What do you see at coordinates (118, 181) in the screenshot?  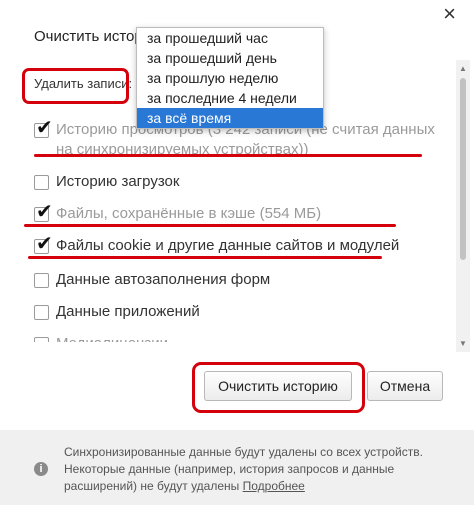 I see `item-label: Историю загрузок` at bounding box center [118, 181].